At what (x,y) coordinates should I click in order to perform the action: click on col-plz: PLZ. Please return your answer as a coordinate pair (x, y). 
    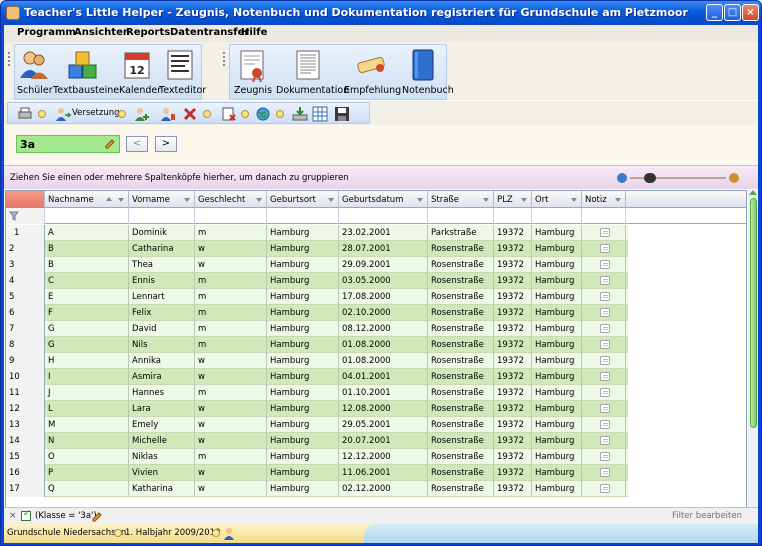
    Looking at the image, I should click on (513, 199).